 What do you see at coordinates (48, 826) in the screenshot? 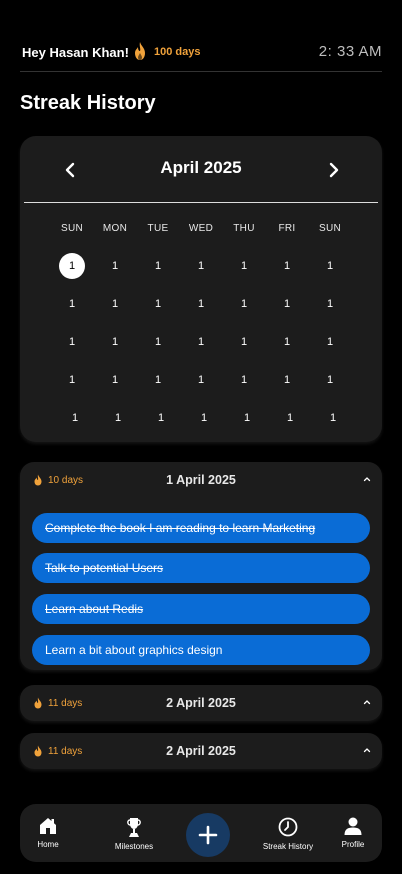
I see `home-icon` at bounding box center [48, 826].